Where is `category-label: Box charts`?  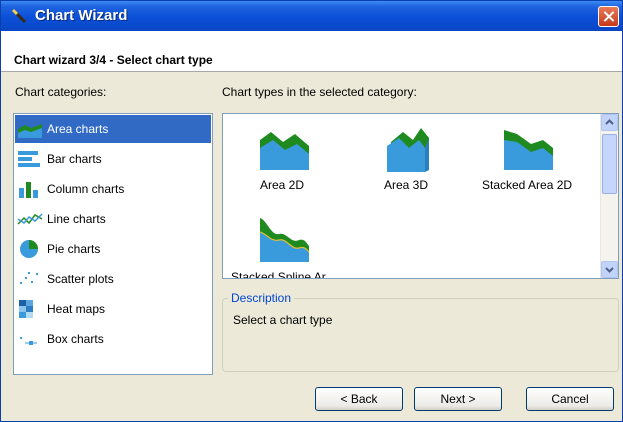
category-label: Box charts is located at coordinates (75, 339).